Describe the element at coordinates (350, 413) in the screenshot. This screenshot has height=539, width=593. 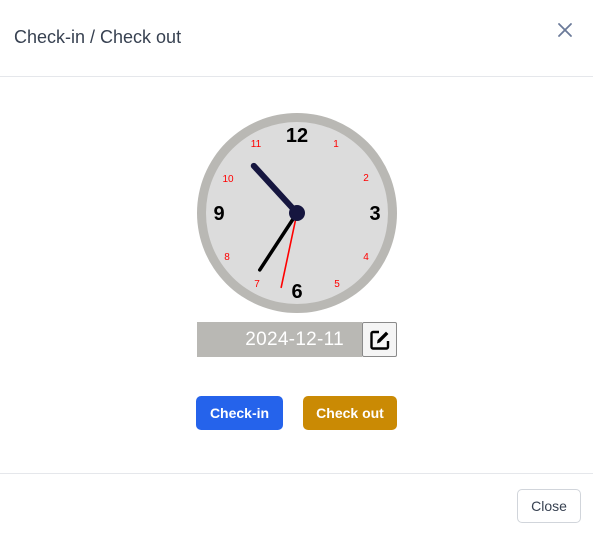
I see `checkout-button: Check out` at that location.